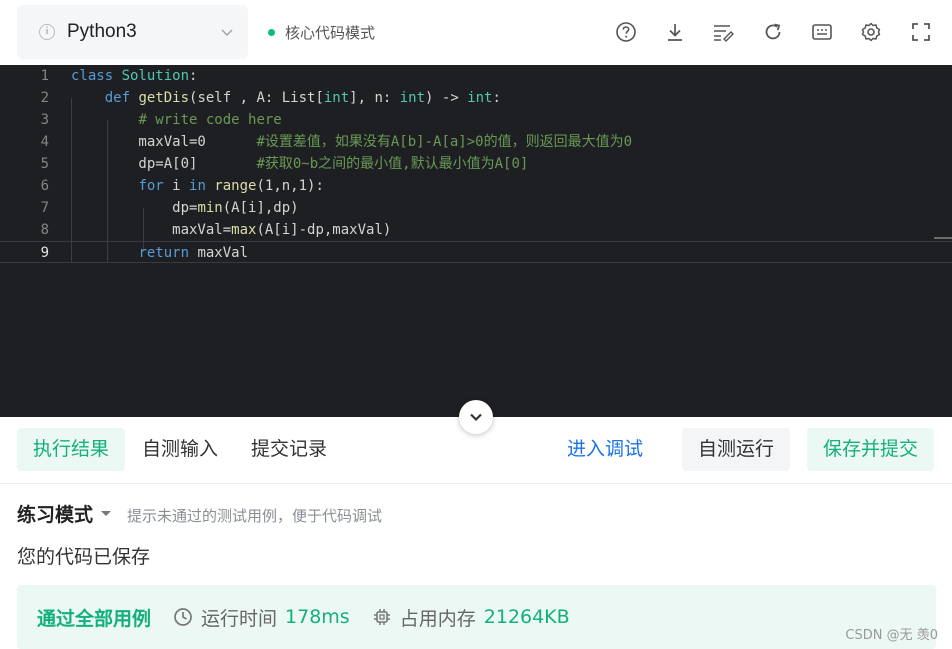 Image resolution: width=952 pixels, height=649 pixels. I want to click on code-token: maxVal=0, so click(164, 142).